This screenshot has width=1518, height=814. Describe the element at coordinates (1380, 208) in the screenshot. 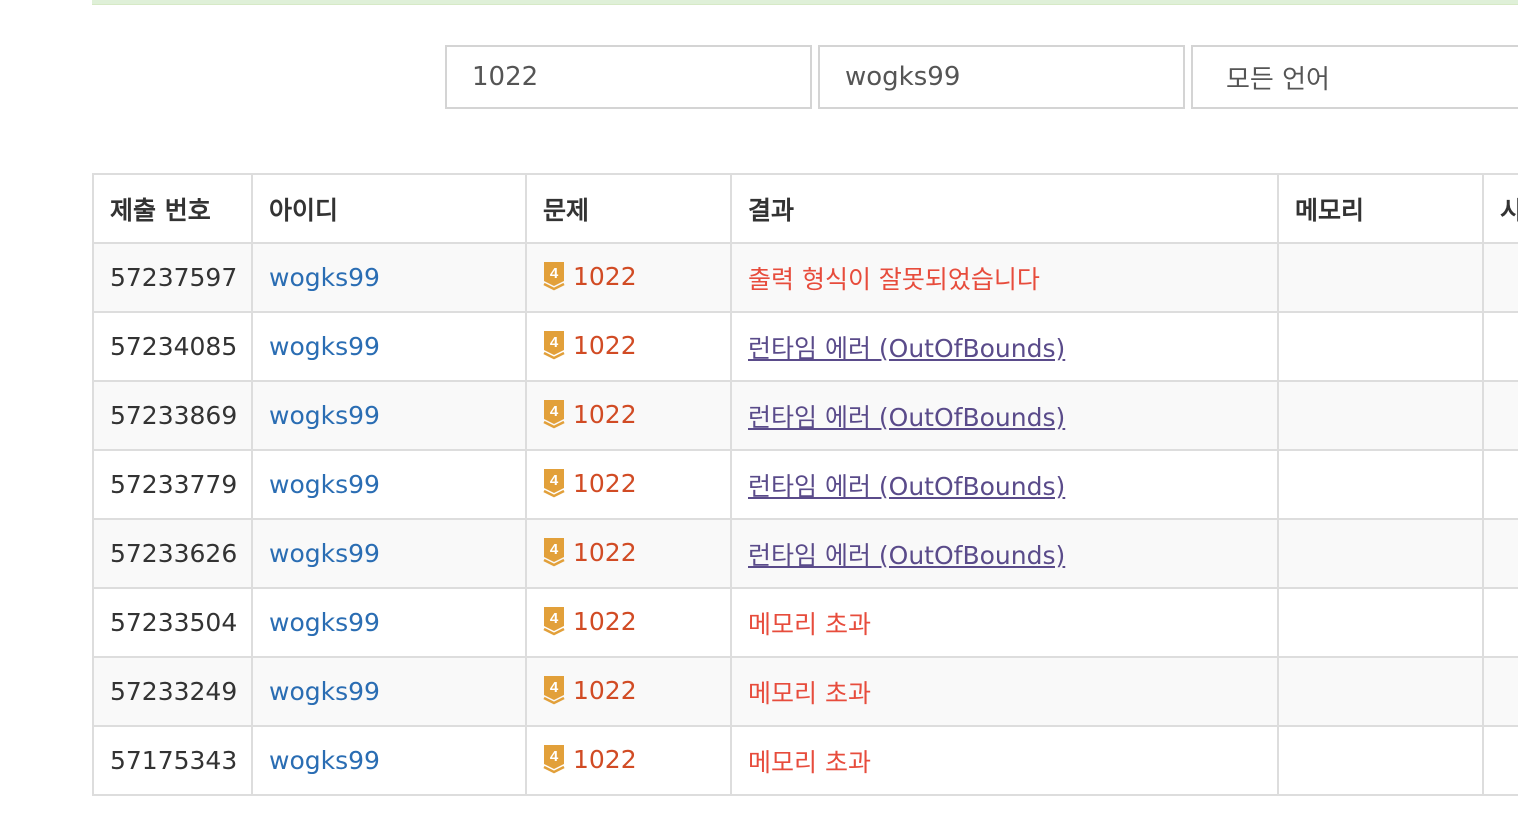

I see `header-memory: 메모리` at that location.